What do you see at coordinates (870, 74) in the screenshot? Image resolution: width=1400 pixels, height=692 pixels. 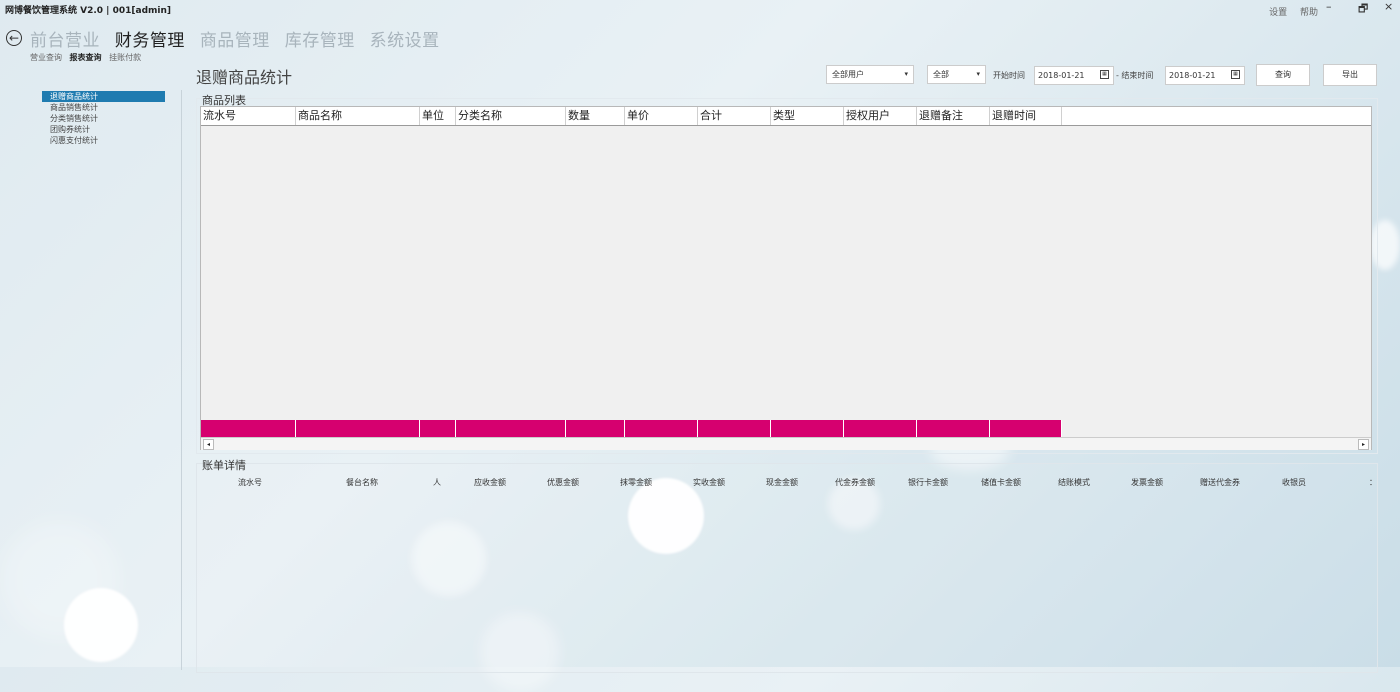 I see `user-select: 全部用户 ▾` at bounding box center [870, 74].